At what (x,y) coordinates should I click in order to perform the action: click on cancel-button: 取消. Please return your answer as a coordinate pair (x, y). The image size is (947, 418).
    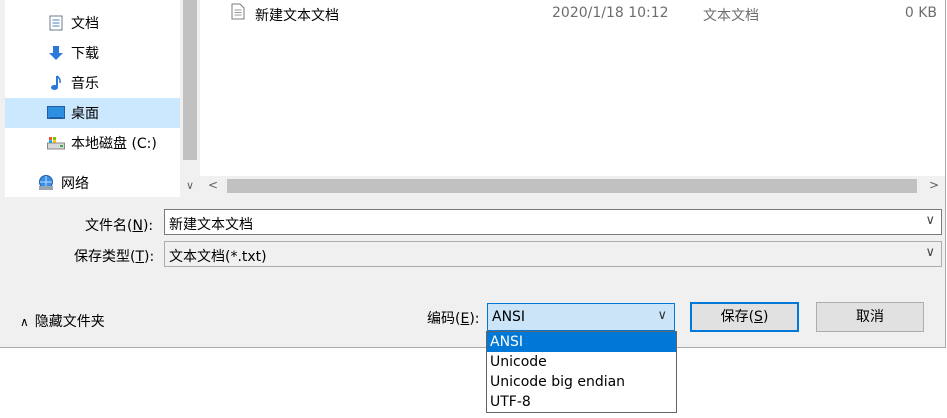
    Looking at the image, I should click on (870, 317).